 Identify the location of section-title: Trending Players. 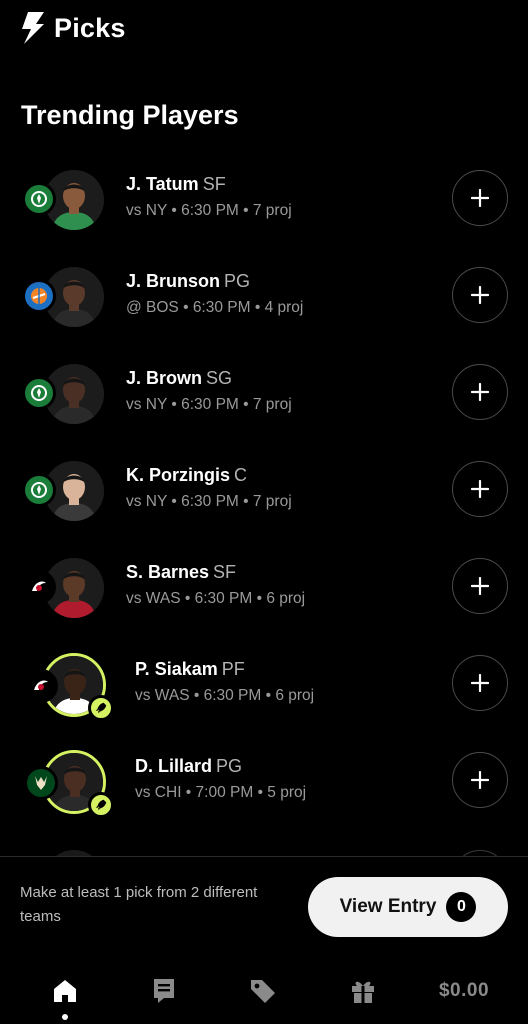
(130, 115).